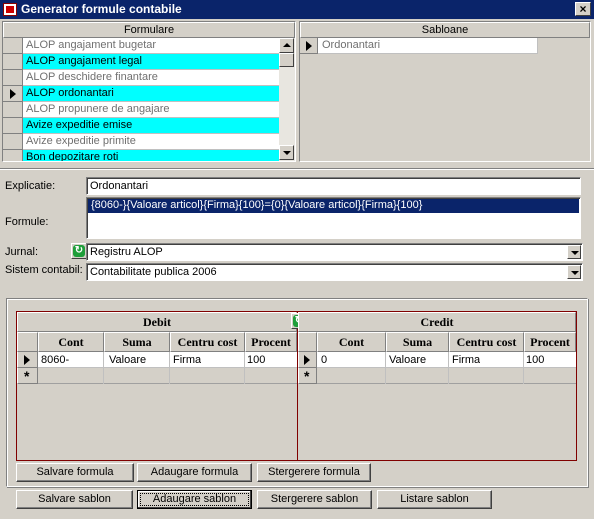  What do you see at coordinates (22, 252) in the screenshot?
I see `jurnal-label: Jurnal:` at bounding box center [22, 252].